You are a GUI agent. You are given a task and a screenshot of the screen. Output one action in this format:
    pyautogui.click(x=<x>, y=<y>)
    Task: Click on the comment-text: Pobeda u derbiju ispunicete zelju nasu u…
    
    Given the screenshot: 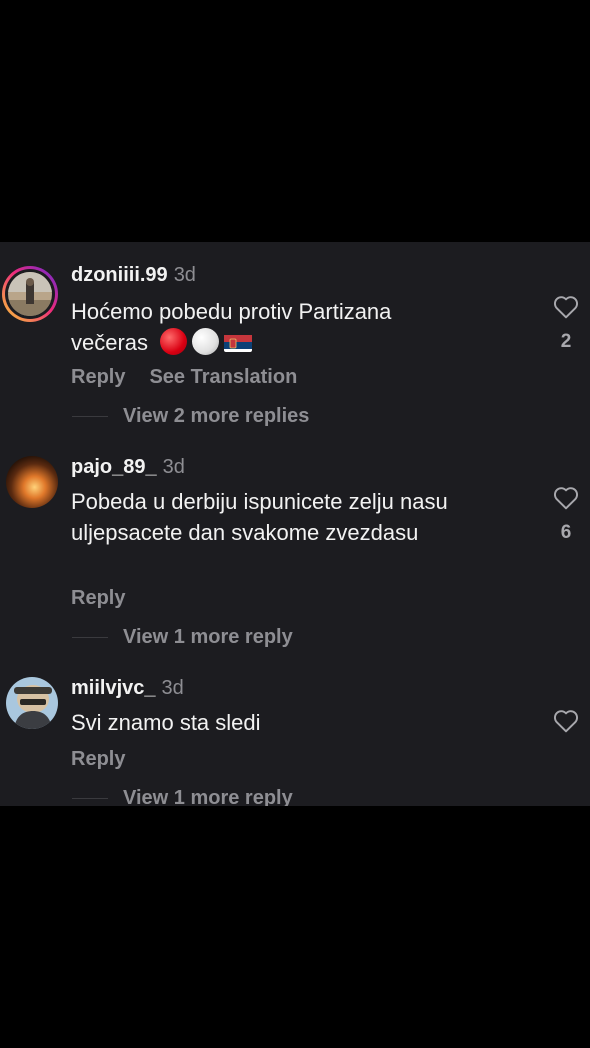 What is the action you would take?
    pyautogui.click(x=259, y=517)
    